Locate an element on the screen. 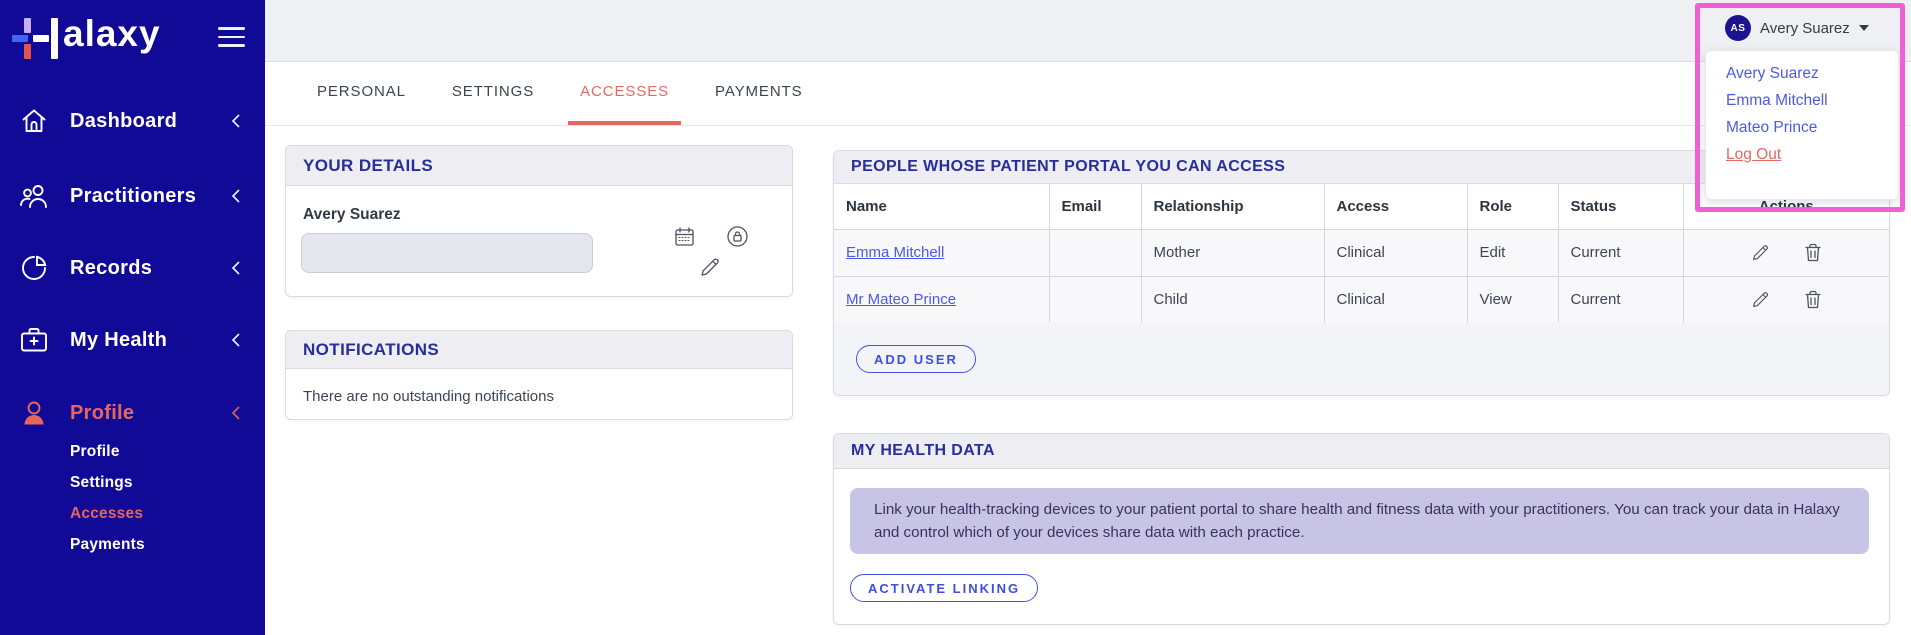 Image resolution: width=1911 pixels, height=635 pixels. activate-linking-button: ACTIVATE LINKING is located at coordinates (944, 588).